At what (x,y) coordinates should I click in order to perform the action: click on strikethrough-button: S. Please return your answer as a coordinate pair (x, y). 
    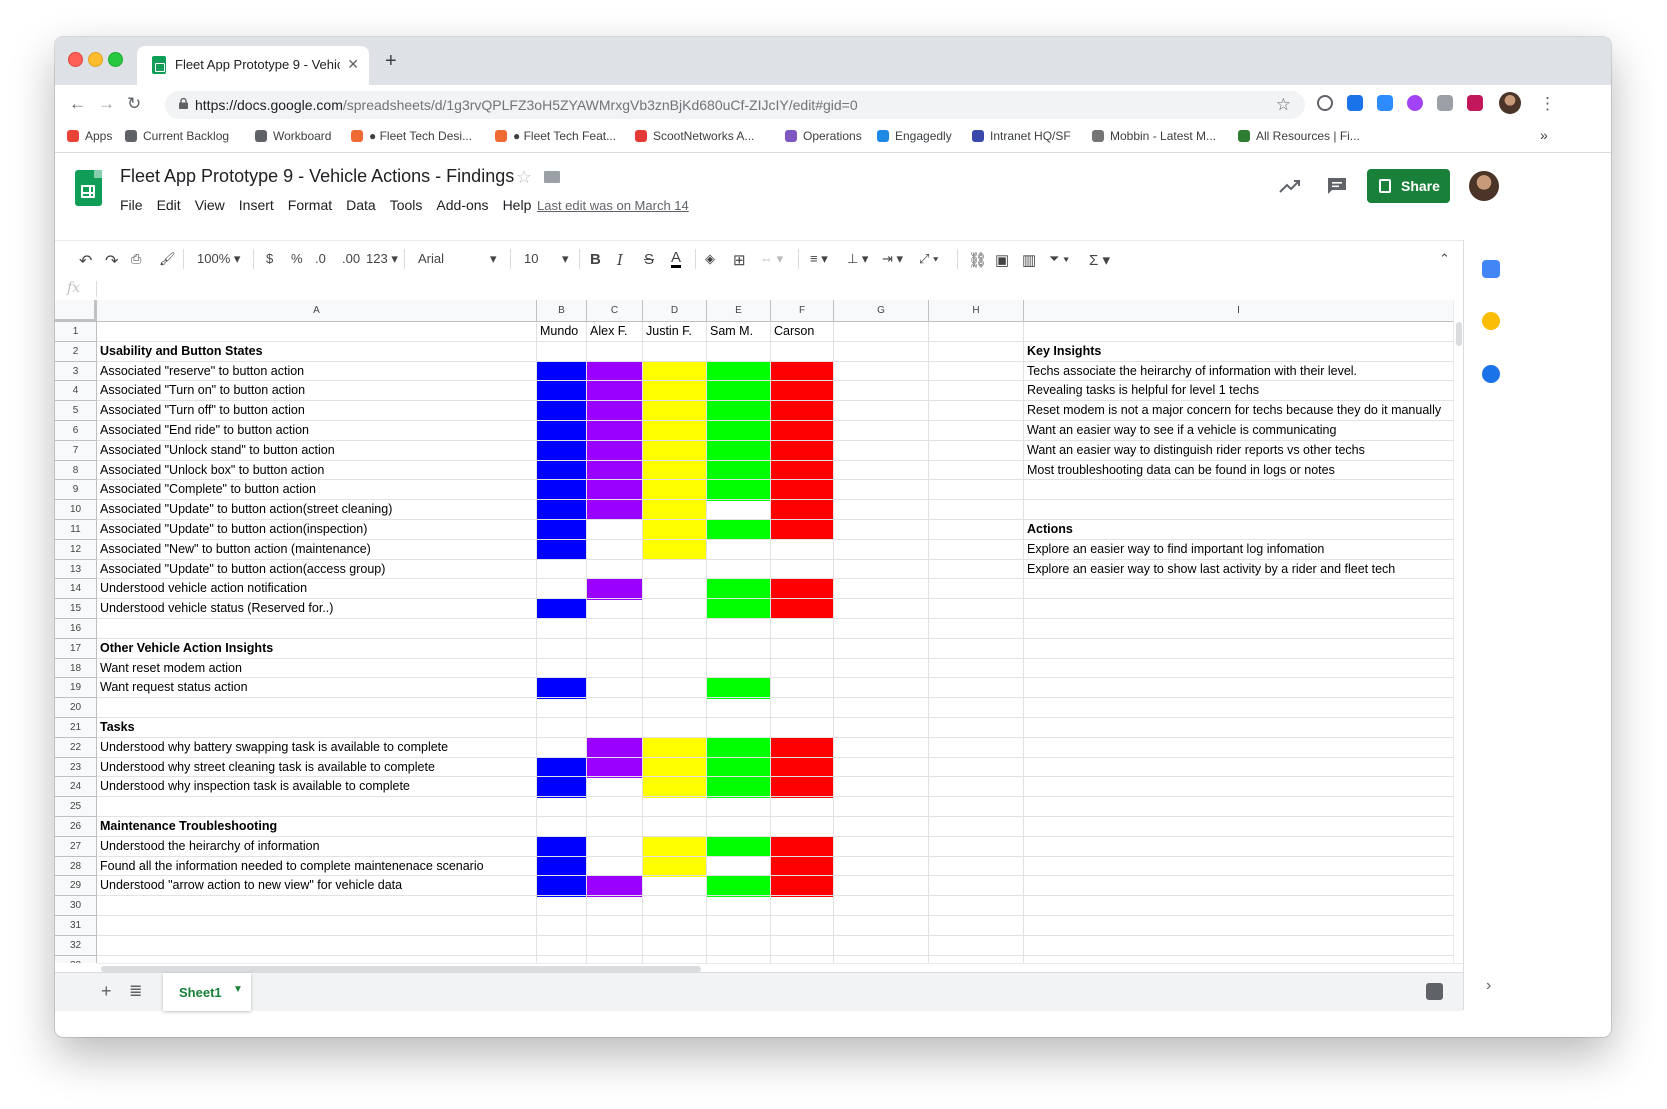
    Looking at the image, I should click on (649, 259).